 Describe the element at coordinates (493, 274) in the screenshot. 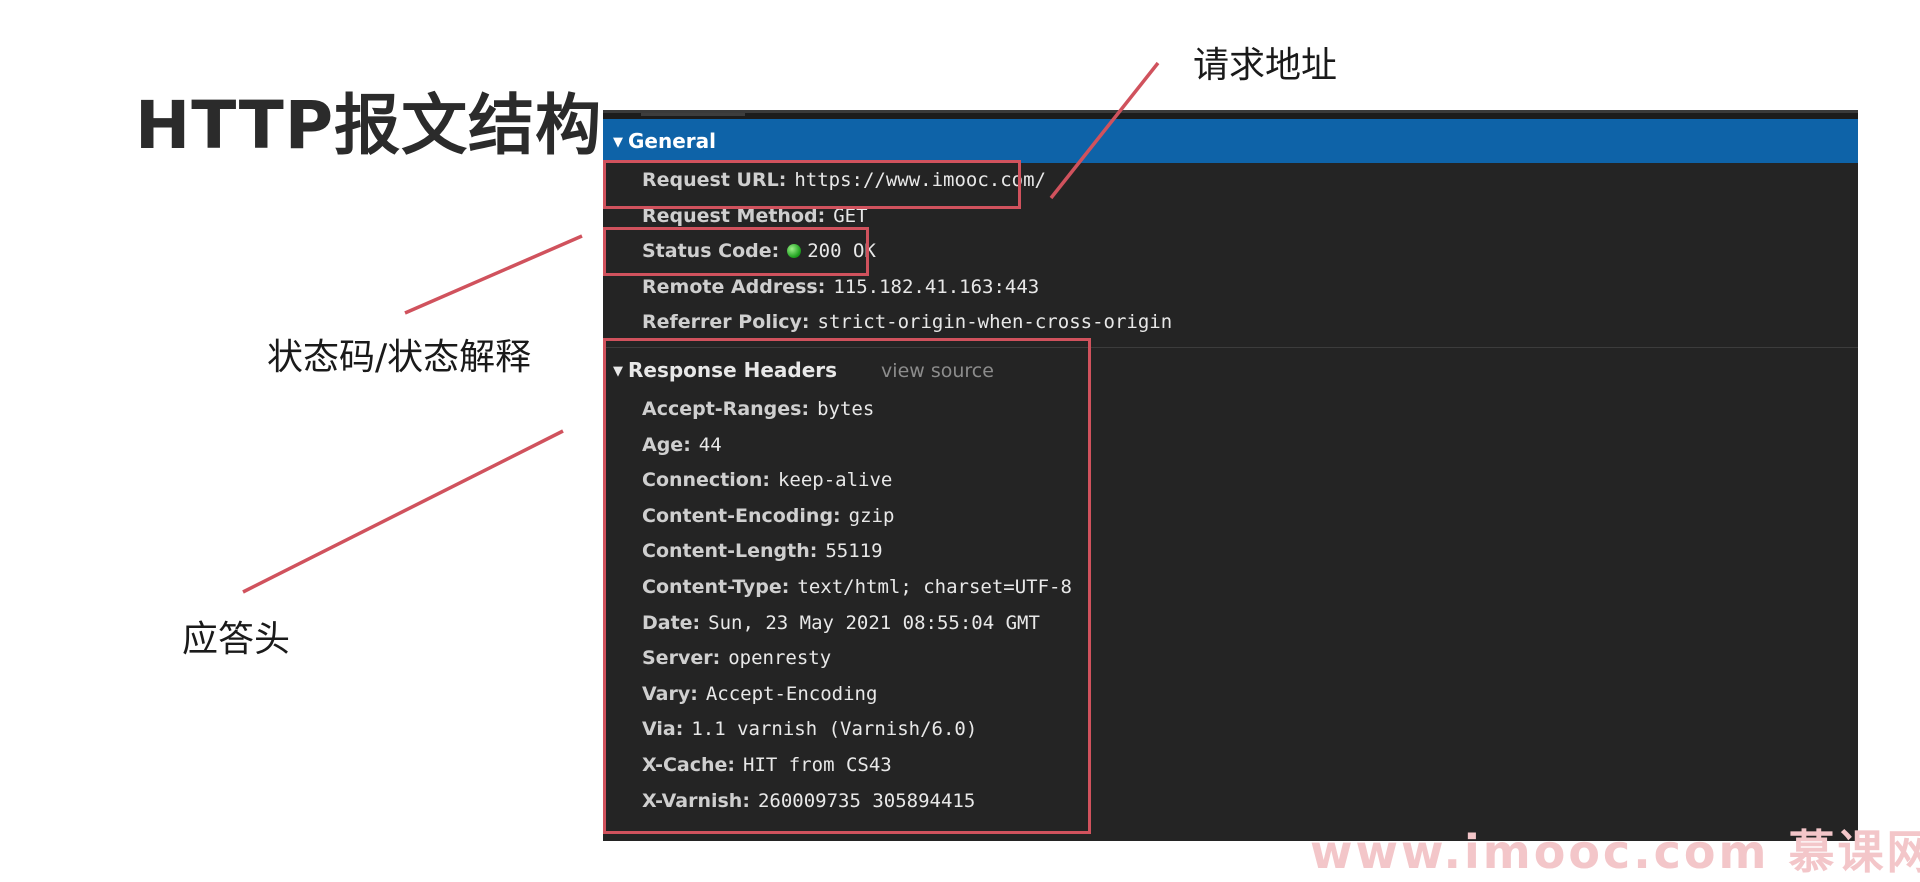

I see `leader-line-status-code` at that location.